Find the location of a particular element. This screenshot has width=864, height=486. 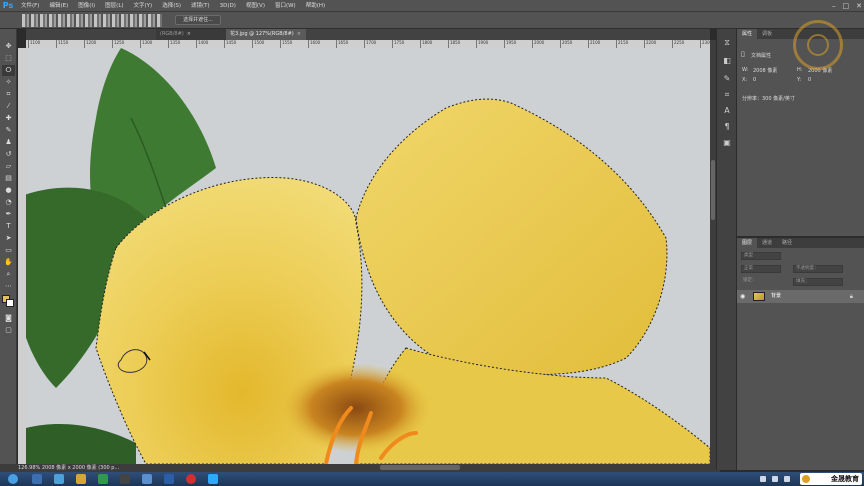

options-brush-strip is located at coordinates (92, 20).